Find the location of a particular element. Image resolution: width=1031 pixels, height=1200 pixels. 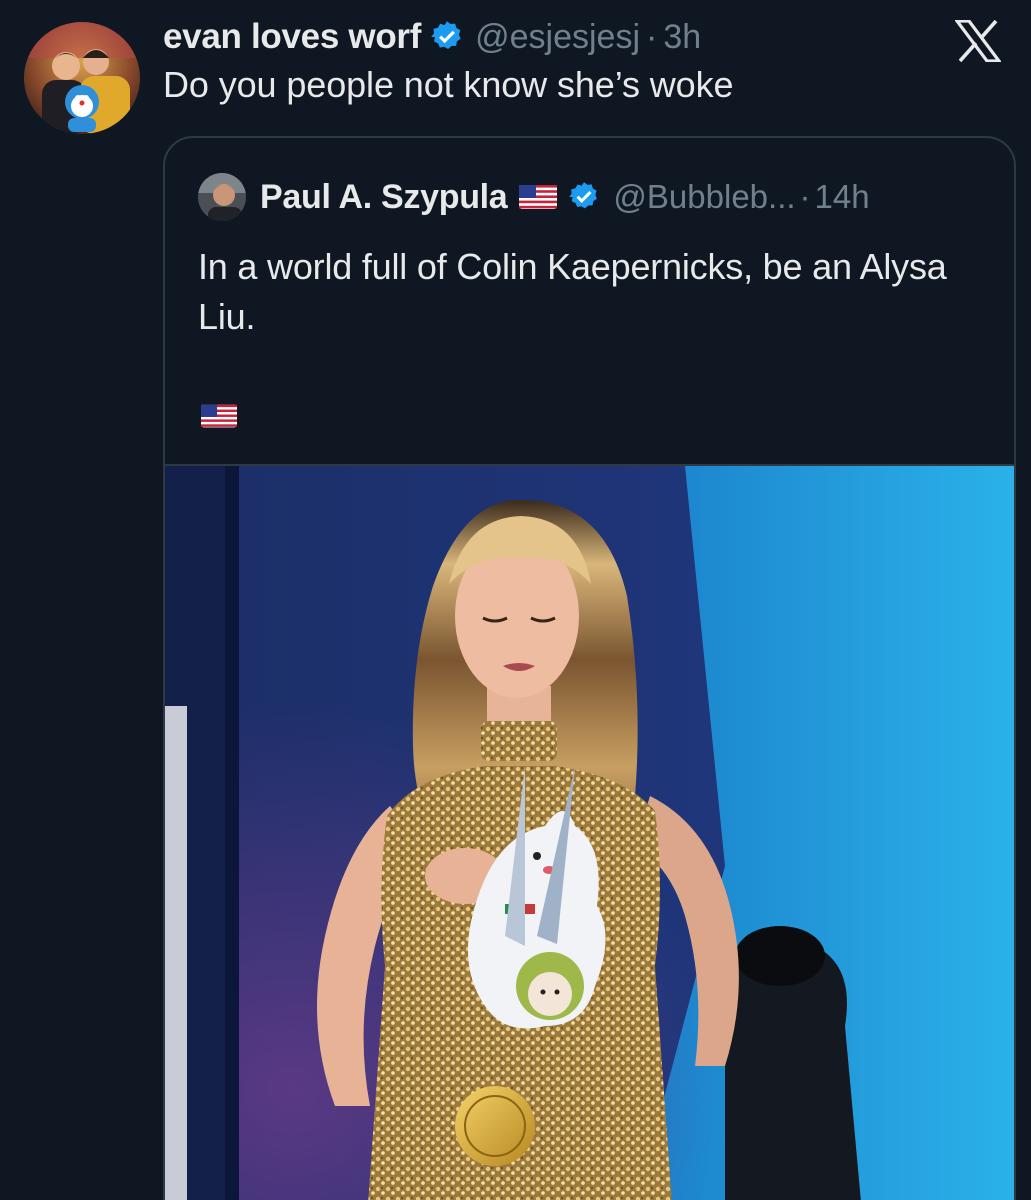

tweet-header: evan loves worf @esjesjesj · 3h is located at coordinates (432, 37).